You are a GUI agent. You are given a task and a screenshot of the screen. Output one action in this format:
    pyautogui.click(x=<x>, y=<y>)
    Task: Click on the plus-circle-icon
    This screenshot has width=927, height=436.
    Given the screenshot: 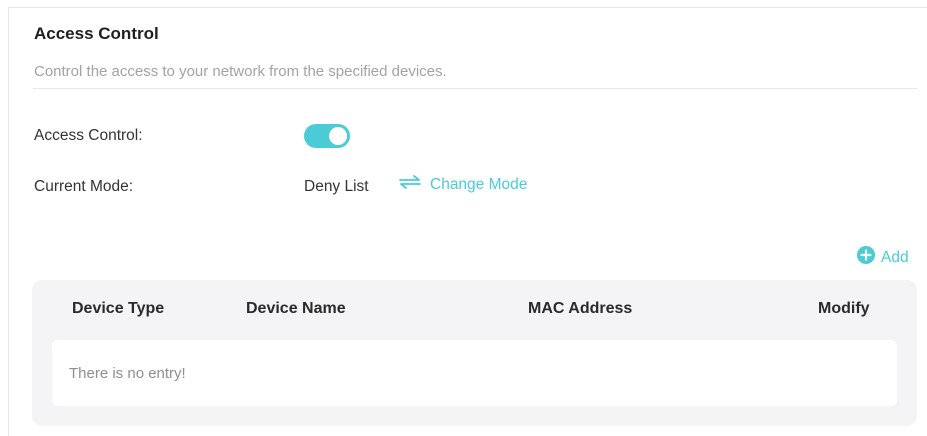 What is the action you would take?
    pyautogui.click(x=866, y=257)
    